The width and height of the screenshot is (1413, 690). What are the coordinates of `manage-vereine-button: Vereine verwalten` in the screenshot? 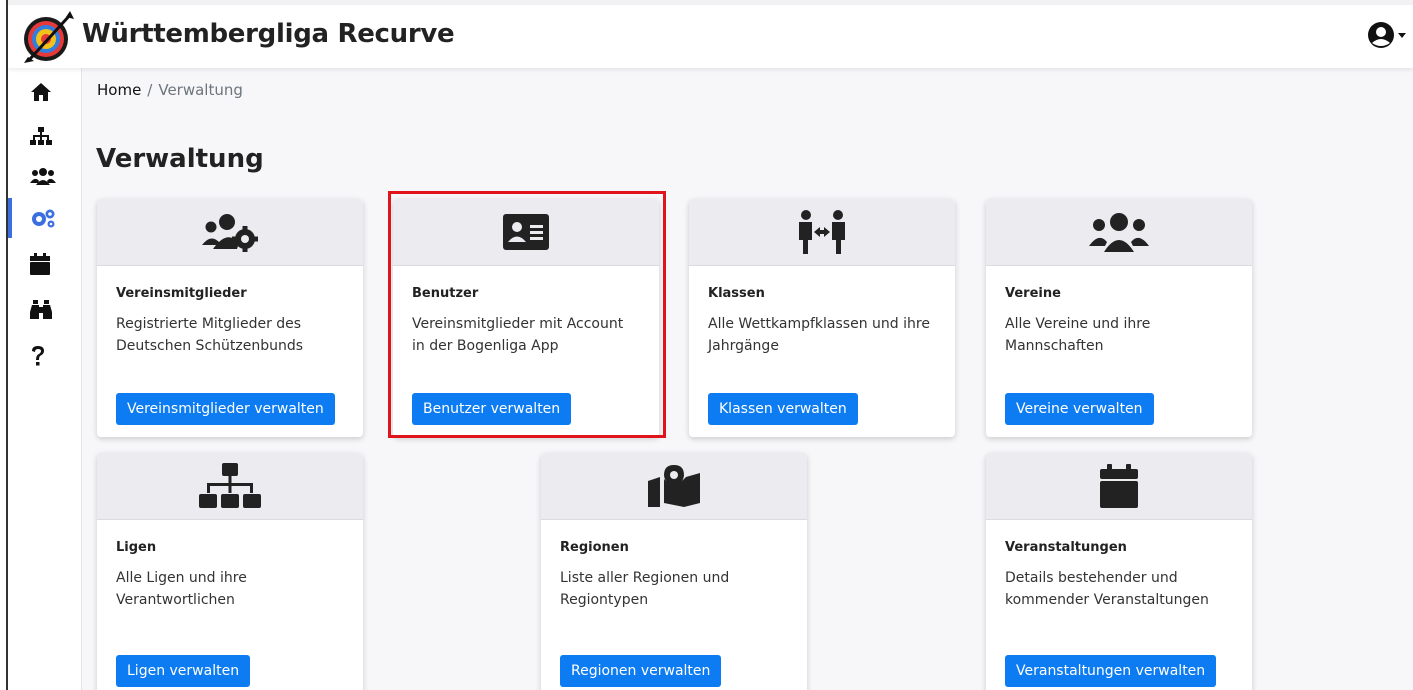 It's located at (1079, 409).